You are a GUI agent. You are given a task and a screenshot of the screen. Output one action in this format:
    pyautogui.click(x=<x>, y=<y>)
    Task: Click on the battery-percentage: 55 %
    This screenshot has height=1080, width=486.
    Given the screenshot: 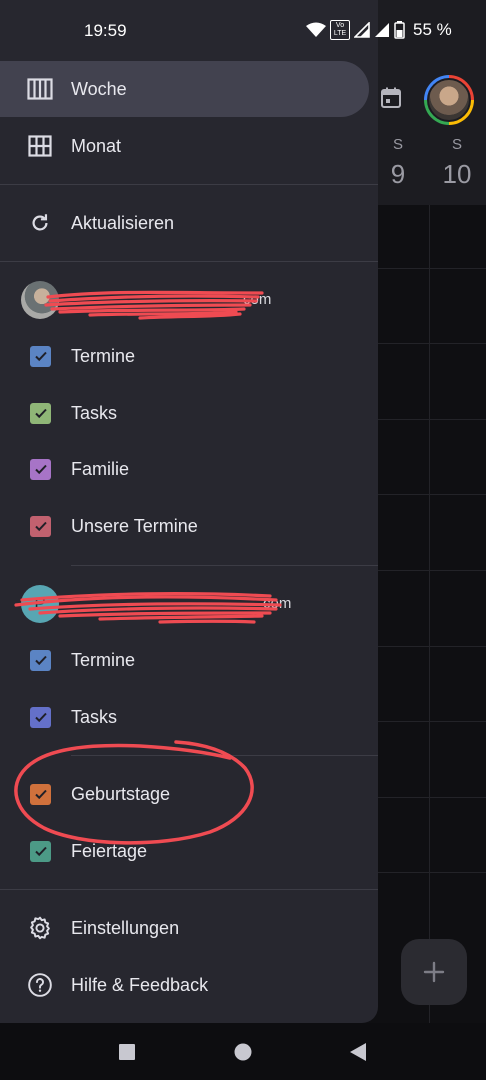 What is the action you would take?
    pyautogui.click(x=432, y=29)
    